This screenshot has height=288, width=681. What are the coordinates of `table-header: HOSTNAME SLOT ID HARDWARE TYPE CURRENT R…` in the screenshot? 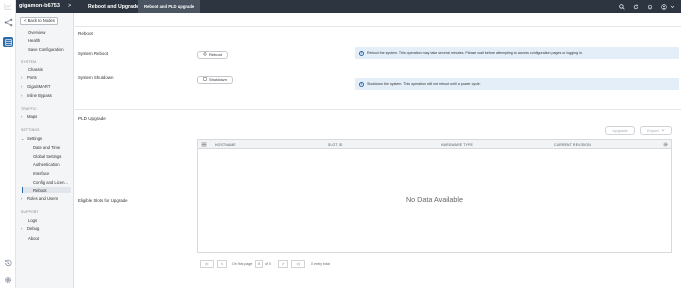 It's located at (434, 144).